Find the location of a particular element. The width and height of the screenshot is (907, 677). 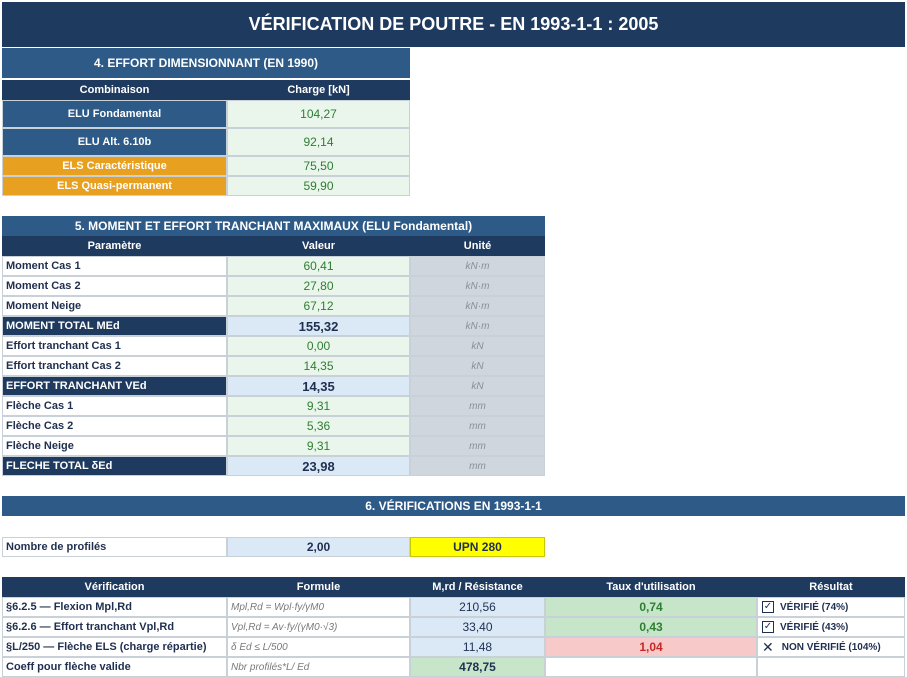

coeff-formula: Nbr profilés*L/ Ed is located at coordinates (318, 667).